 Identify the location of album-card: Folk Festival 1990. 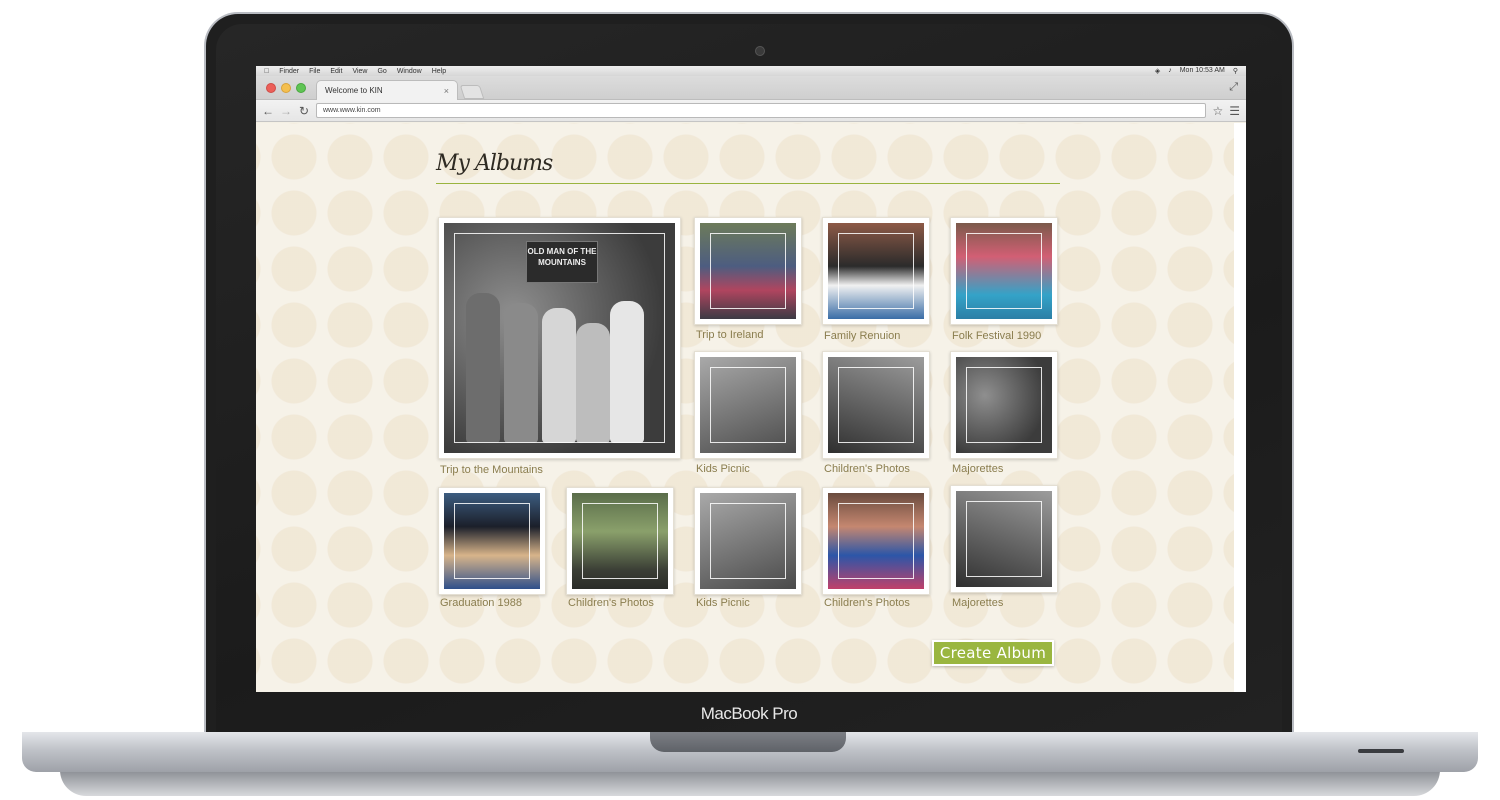
(1004, 279).